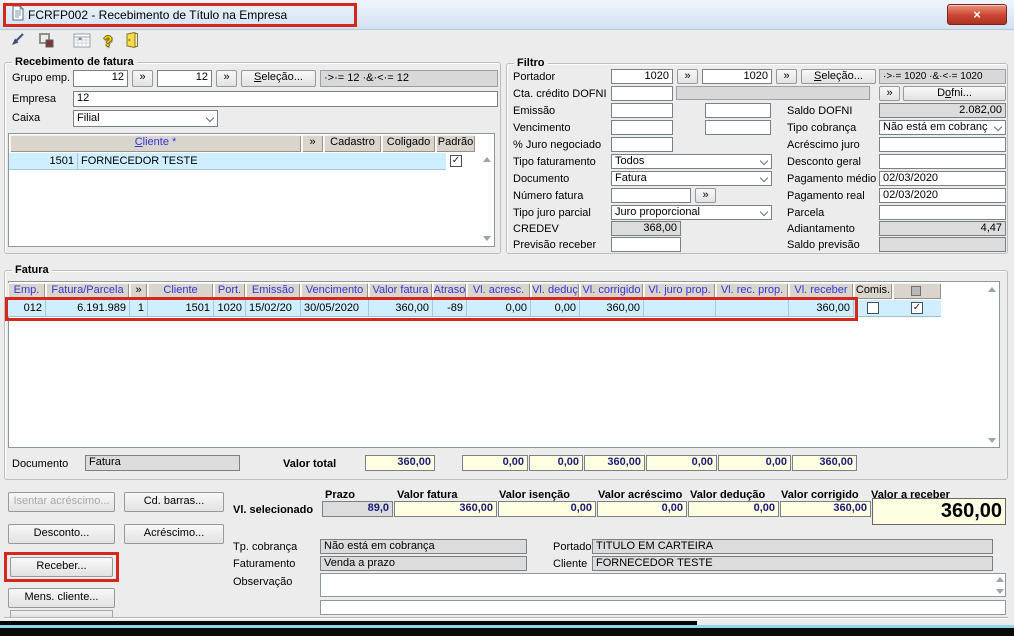 The image size is (1014, 636). What do you see at coordinates (824, 463) in the screenshot?
I see `total-vl-receber: 360,00` at bounding box center [824, 463].